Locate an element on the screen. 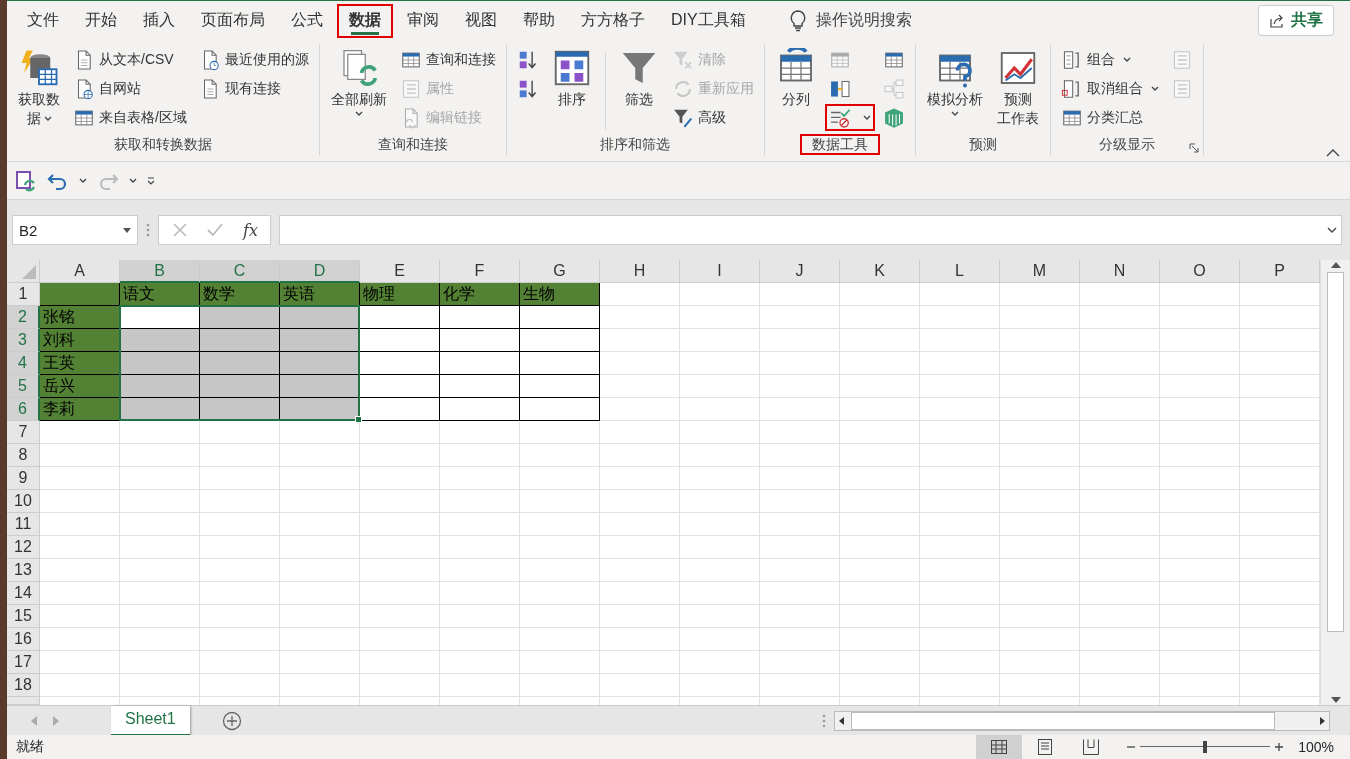 Image resolution: width=1350 pixels, height=759 pixels. ribbon-button: 全部刷新 is located at coordinates (358, 89).